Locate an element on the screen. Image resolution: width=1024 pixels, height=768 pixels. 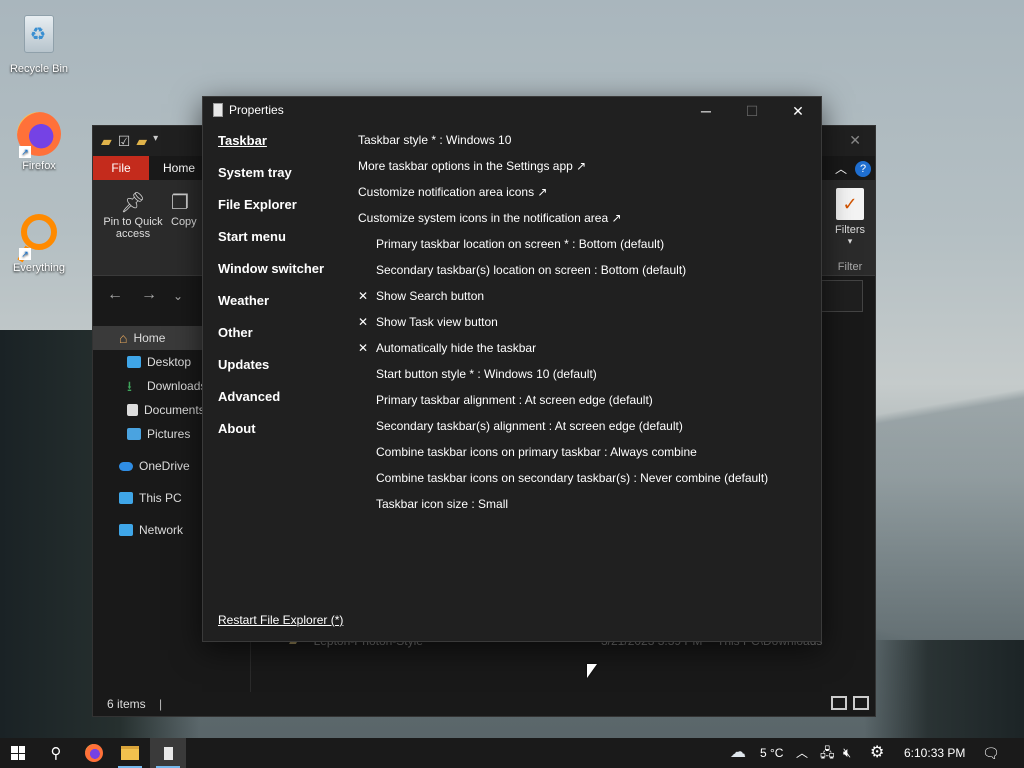
forward-icon: → is located at coordinates (149, 295).